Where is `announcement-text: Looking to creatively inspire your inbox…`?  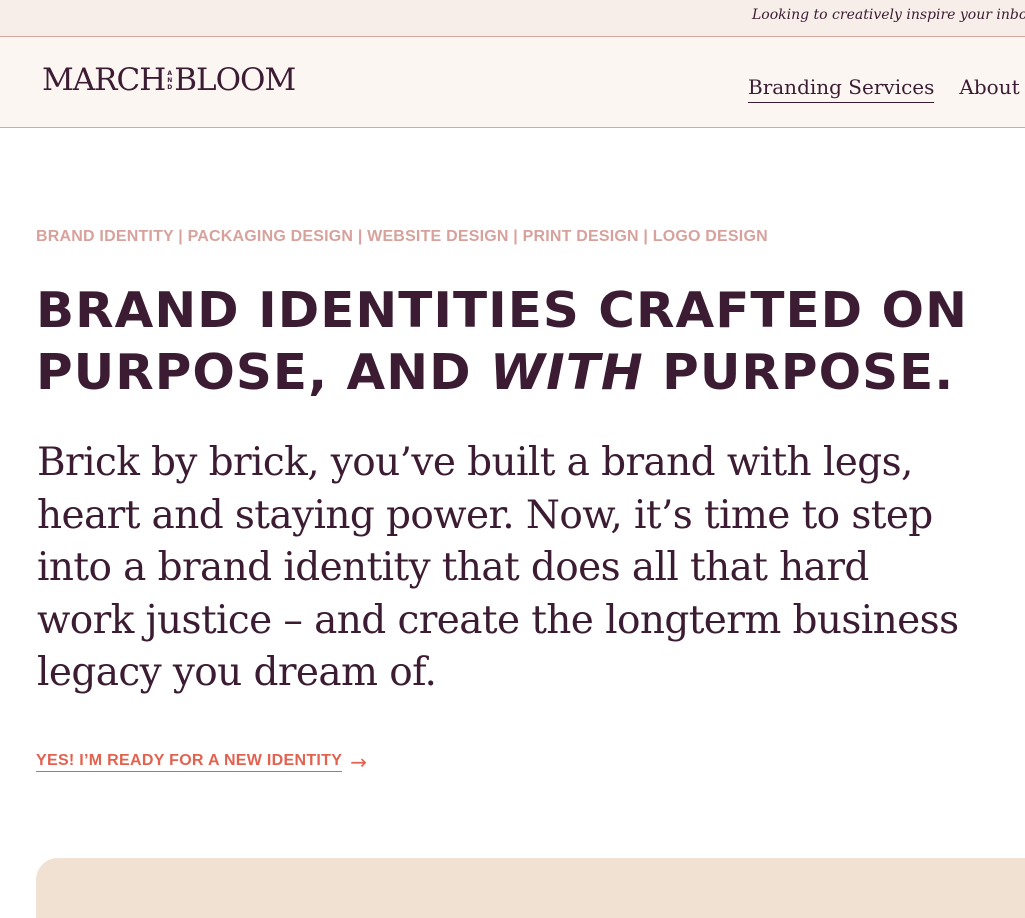 announcement-text: Looking to creatively inspire your inbox… is located at coordinates (888, 15).